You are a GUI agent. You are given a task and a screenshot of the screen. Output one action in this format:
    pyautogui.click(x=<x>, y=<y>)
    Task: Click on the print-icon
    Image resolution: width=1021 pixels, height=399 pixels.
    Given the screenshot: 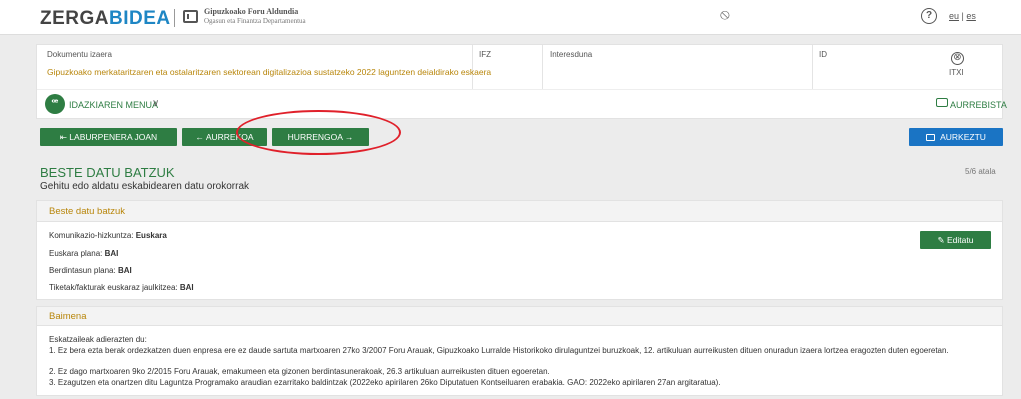 What is the action you would take?
    pyautogui.click(x=942, y=102)
    